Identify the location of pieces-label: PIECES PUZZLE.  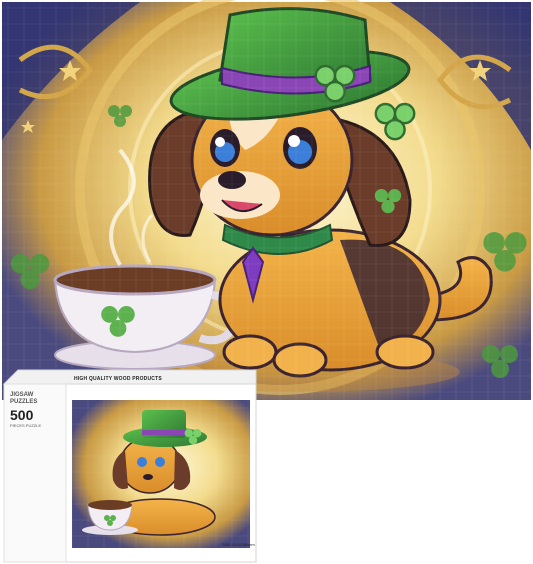
(26, 425).